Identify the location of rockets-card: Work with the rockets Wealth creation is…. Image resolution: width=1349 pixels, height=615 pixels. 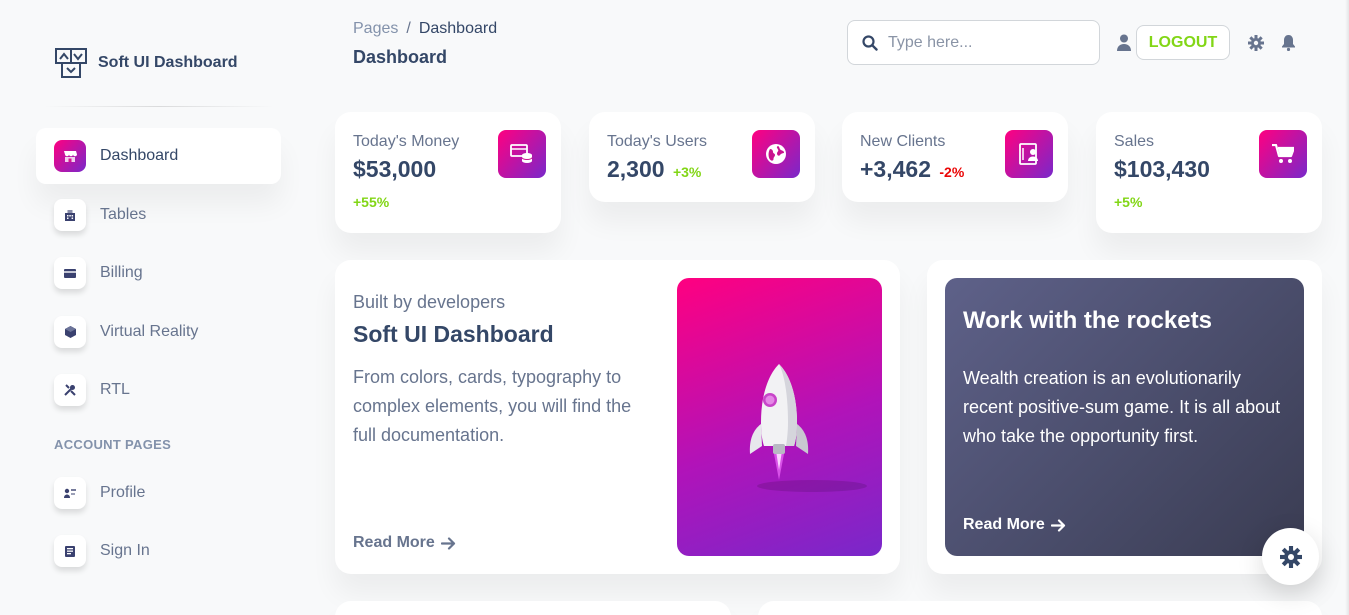
(1124, 417).